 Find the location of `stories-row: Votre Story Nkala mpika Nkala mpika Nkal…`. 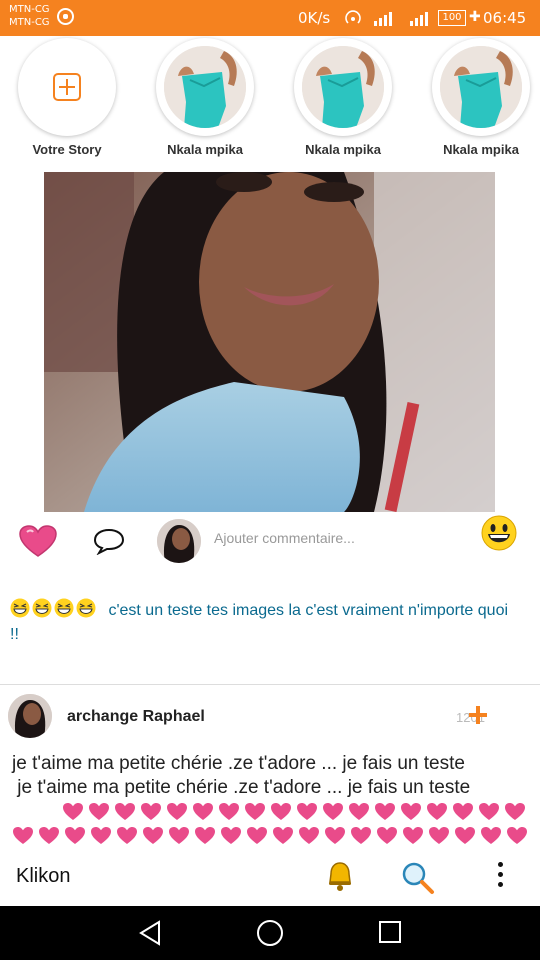

stories-row: Votre Story Nkala mpika Nkala mpika Nkal… is located at coordinates (270, 101).